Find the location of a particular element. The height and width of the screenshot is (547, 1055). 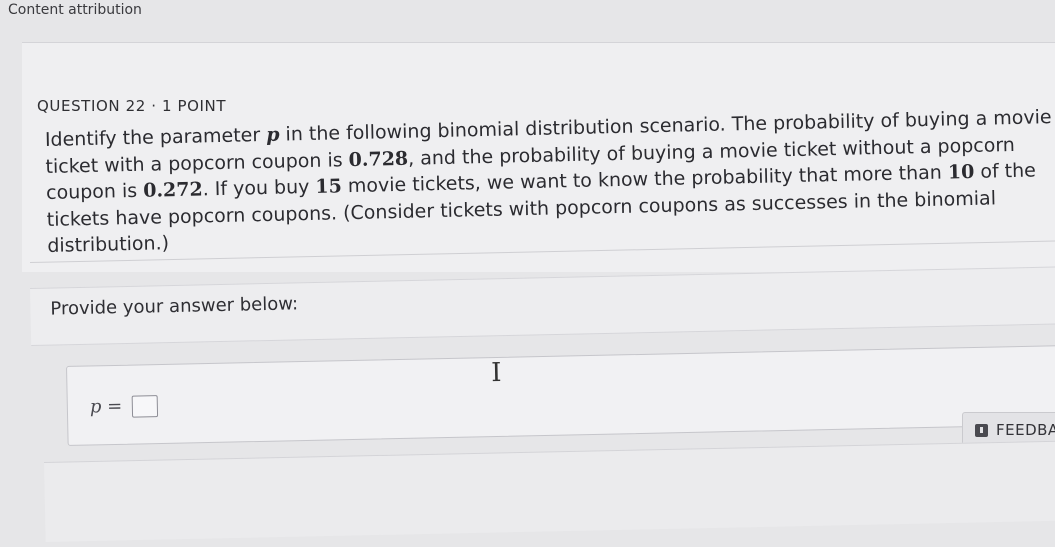

answer-input is located at coordinates (145, 406).